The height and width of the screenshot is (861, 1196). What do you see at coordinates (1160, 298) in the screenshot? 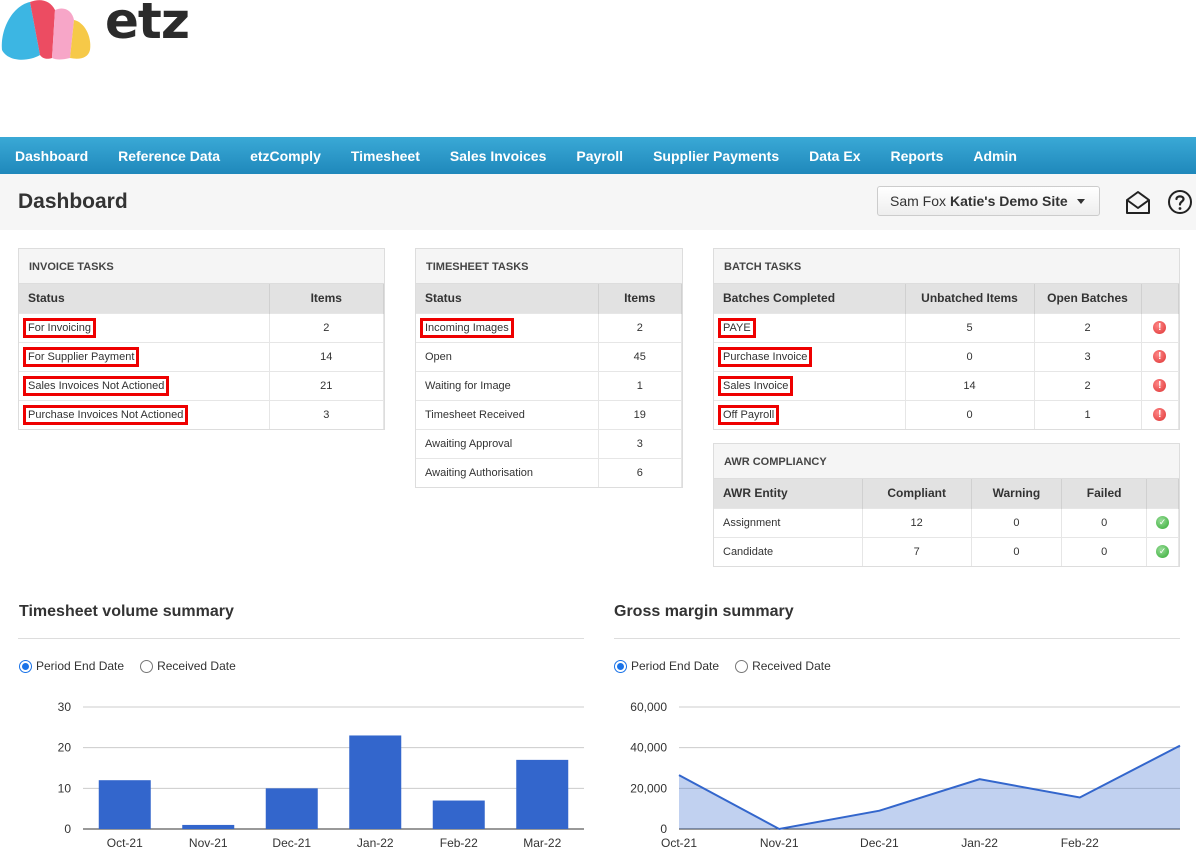
I see `column-header-icon` at bounding box center [1160, 298].